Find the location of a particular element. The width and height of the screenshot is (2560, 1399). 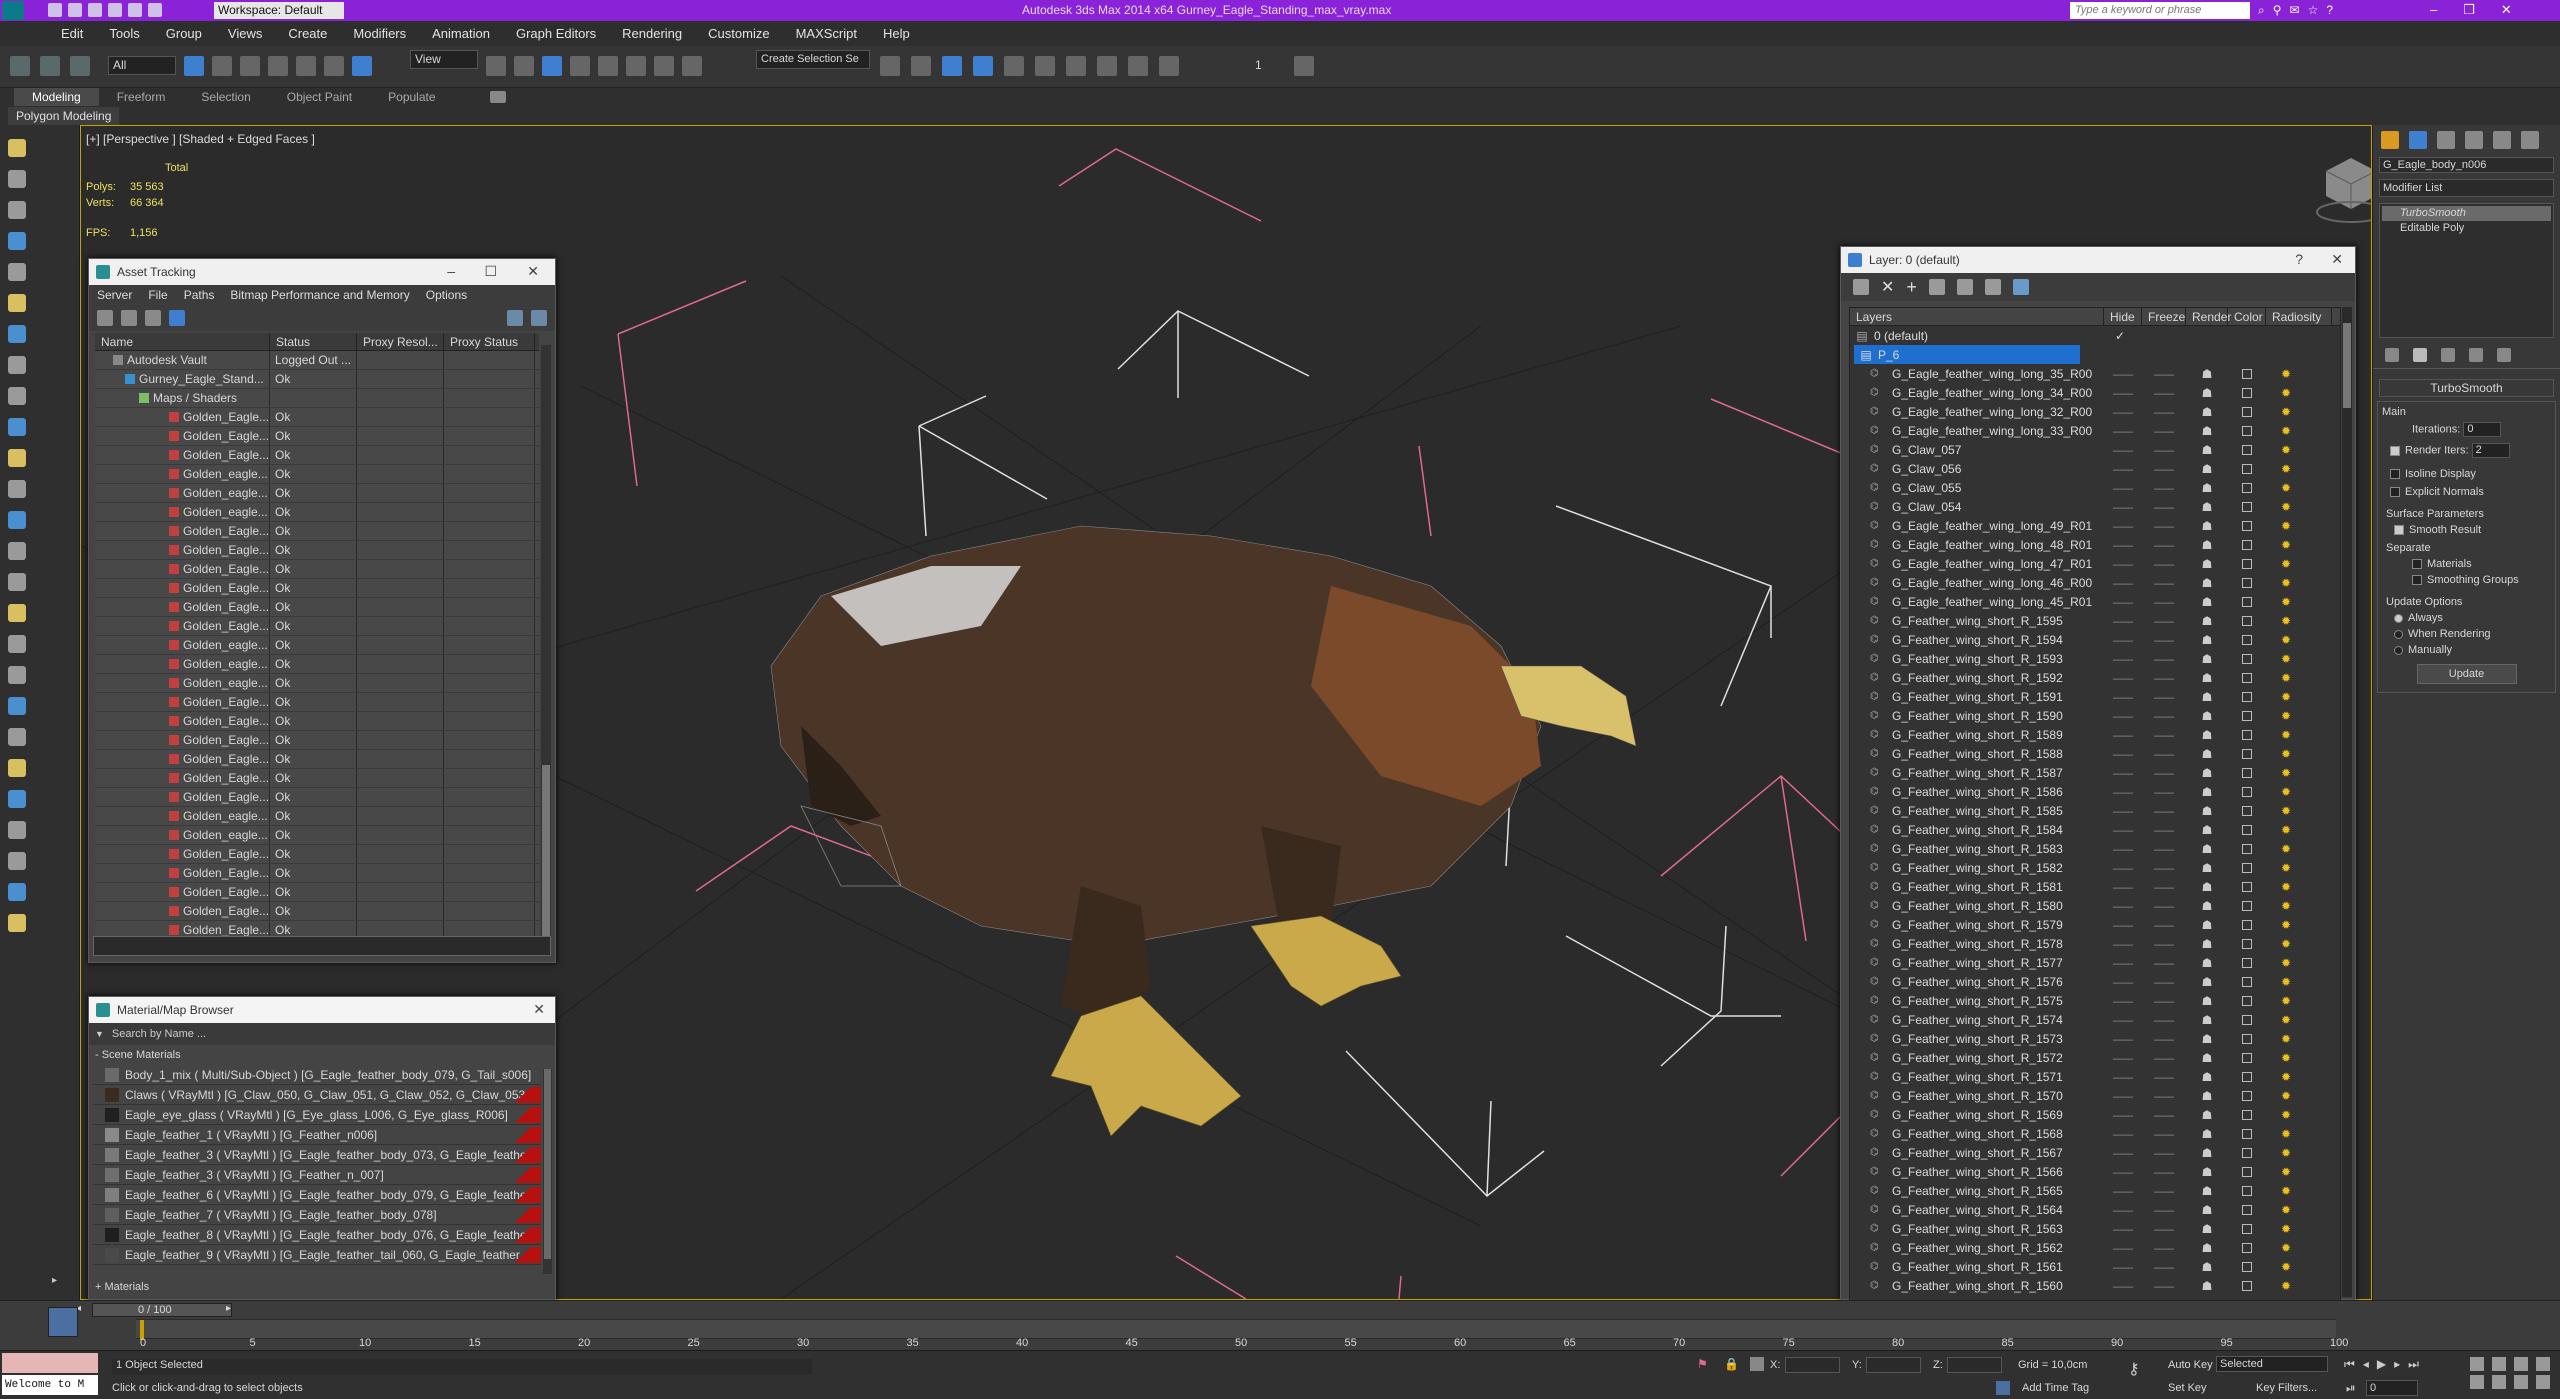

new-file-icon is located at coordinates (55, 10).